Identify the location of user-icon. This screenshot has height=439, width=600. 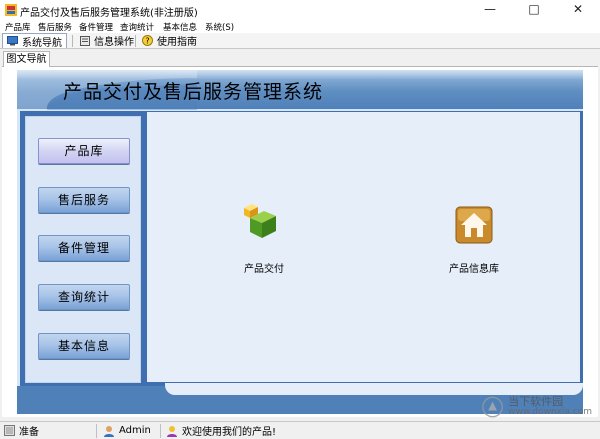
(109, 431).